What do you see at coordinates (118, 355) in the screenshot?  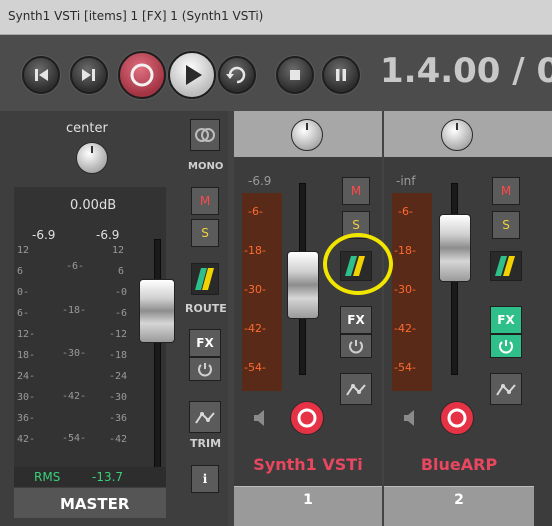 I see `scale-right-label: -18` at bounding box center [118, 355].